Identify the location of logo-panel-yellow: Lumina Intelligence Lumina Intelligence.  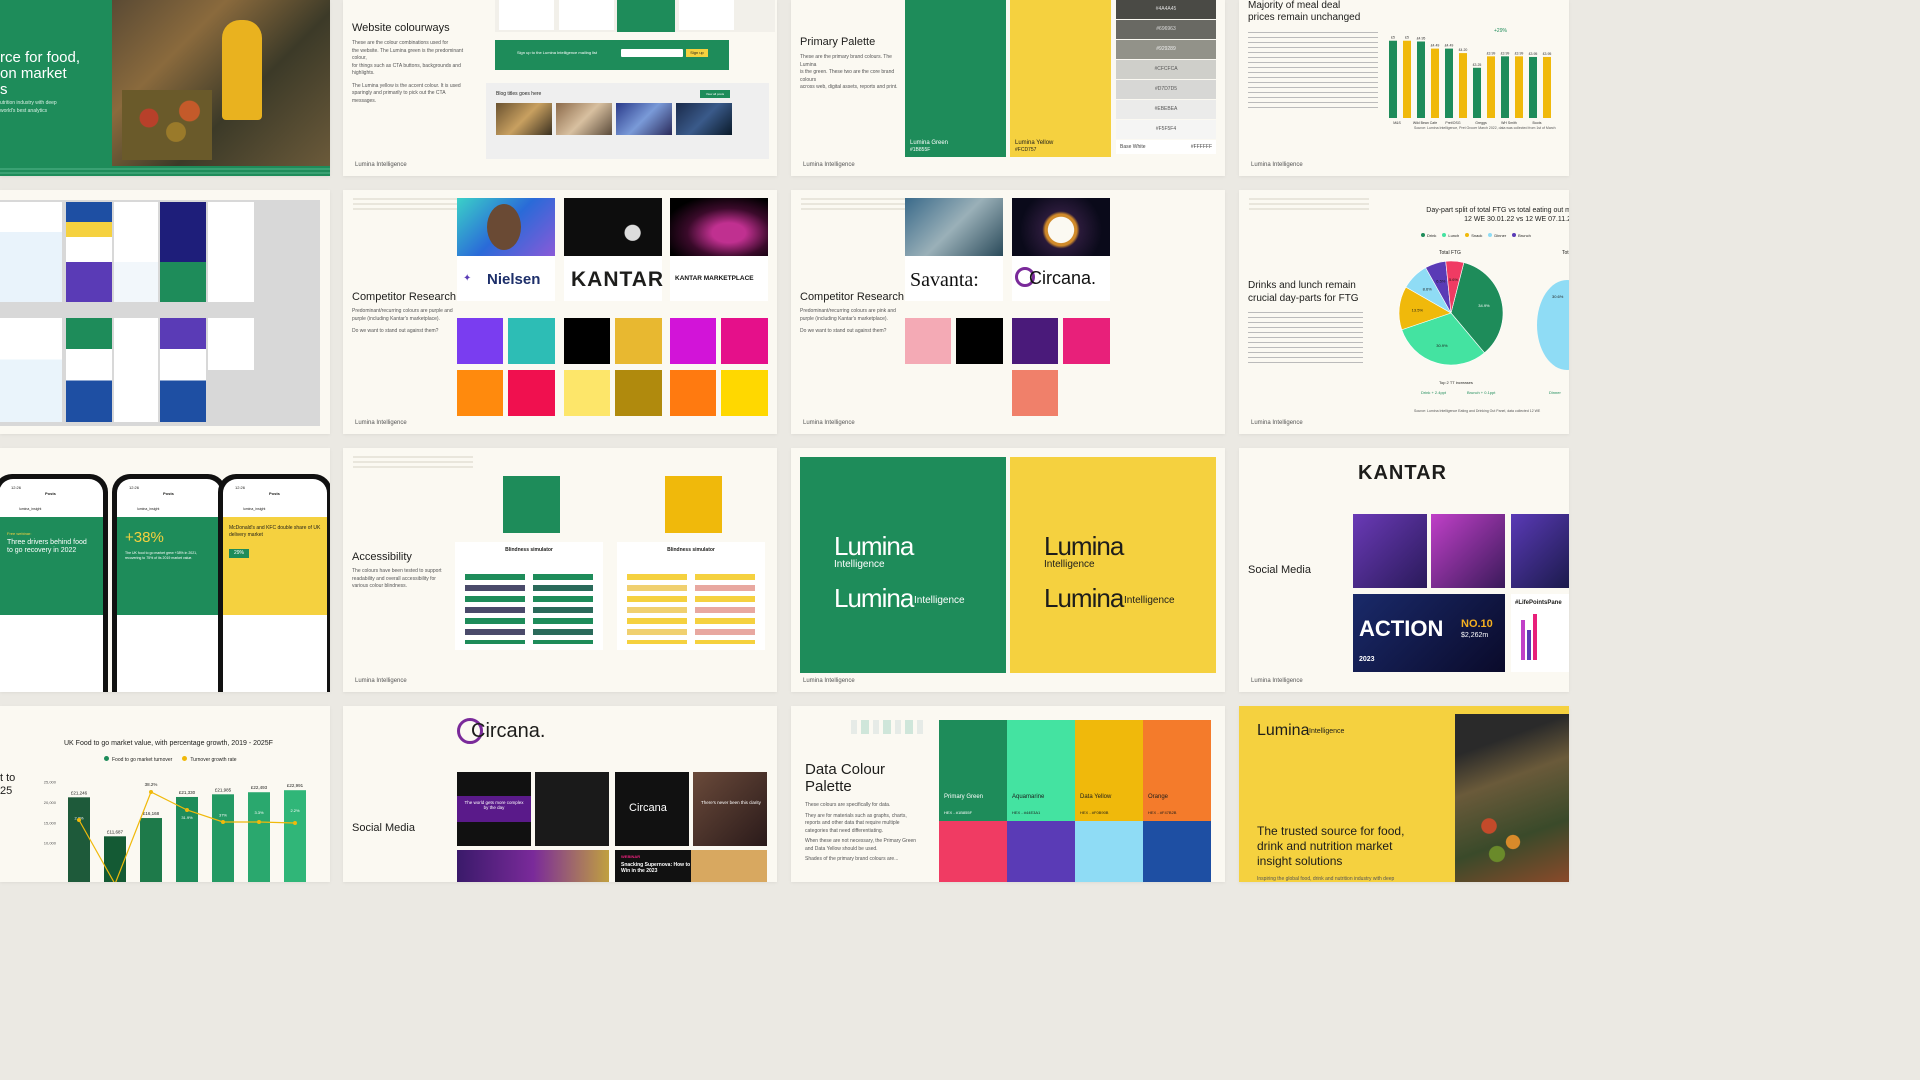
(1113, 565).